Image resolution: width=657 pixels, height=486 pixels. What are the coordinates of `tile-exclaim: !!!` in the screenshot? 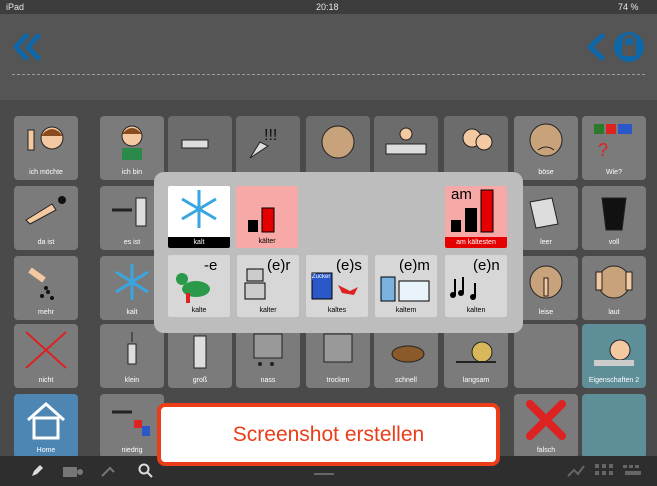 It's located at (268, 148).